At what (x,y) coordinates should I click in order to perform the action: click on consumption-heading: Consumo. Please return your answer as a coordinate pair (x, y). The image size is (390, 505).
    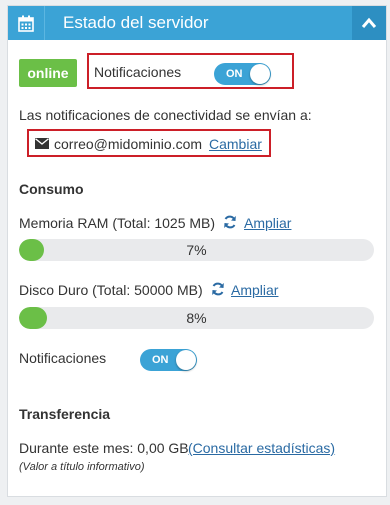
    Looking at the image, I should click on (51, 189).